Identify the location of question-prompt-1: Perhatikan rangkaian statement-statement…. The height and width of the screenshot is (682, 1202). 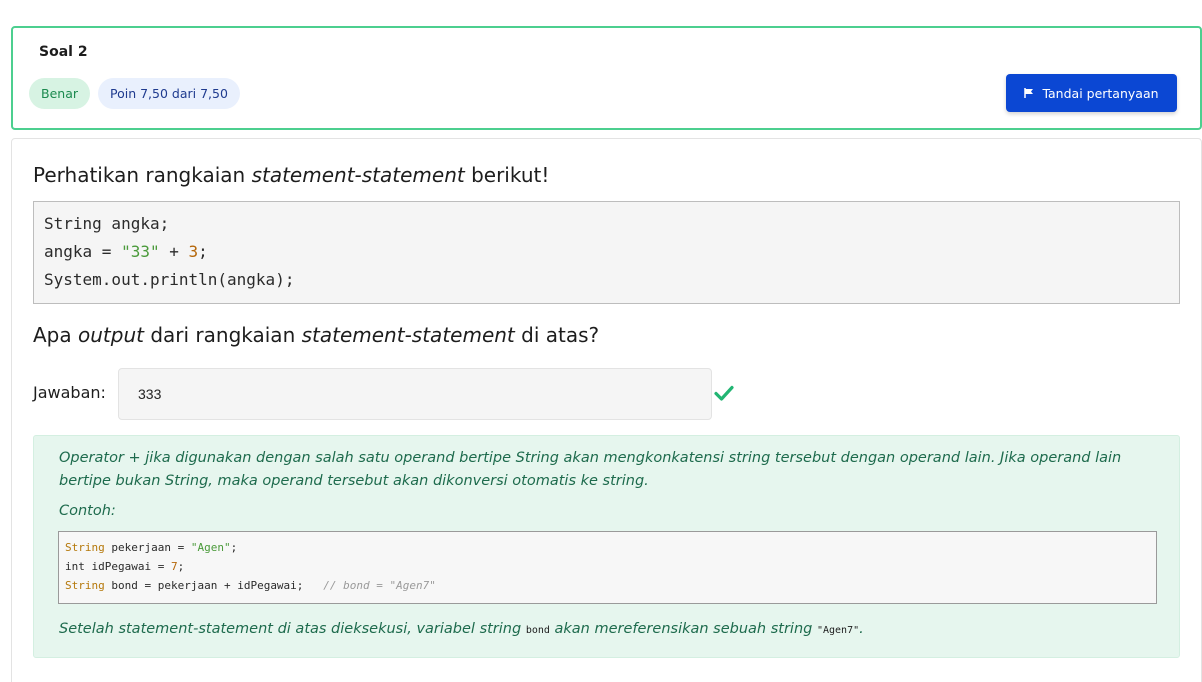
(291, 175).